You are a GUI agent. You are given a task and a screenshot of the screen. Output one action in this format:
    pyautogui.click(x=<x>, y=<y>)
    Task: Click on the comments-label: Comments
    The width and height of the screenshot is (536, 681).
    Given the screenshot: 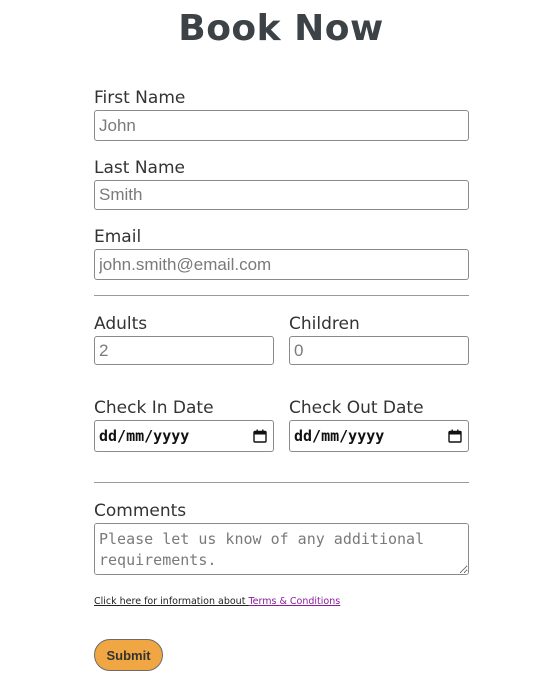 What is the action you would take?
    pyautogui.click(x=140, y=511)
    